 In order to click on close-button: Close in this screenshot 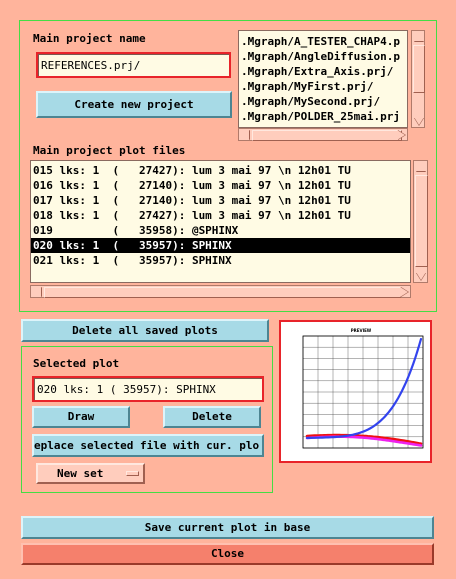, I will do `click(227, 554)`.